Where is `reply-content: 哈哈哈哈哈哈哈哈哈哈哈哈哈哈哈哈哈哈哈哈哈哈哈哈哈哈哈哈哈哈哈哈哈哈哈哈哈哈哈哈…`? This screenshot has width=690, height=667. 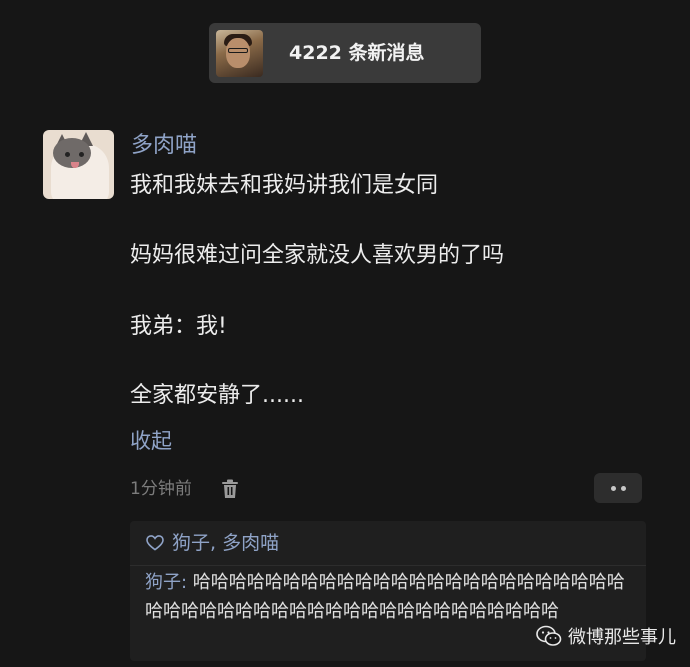 reply-content: 哈哈哈哈哈哈哈哈哈哈哈哈哈哈哈哈哈哈哈哈哈哈哈哈哈哈哈哈哈哈哈哈哈哈哈哈哈哈哈哈… is located at coordinates (385, 597).